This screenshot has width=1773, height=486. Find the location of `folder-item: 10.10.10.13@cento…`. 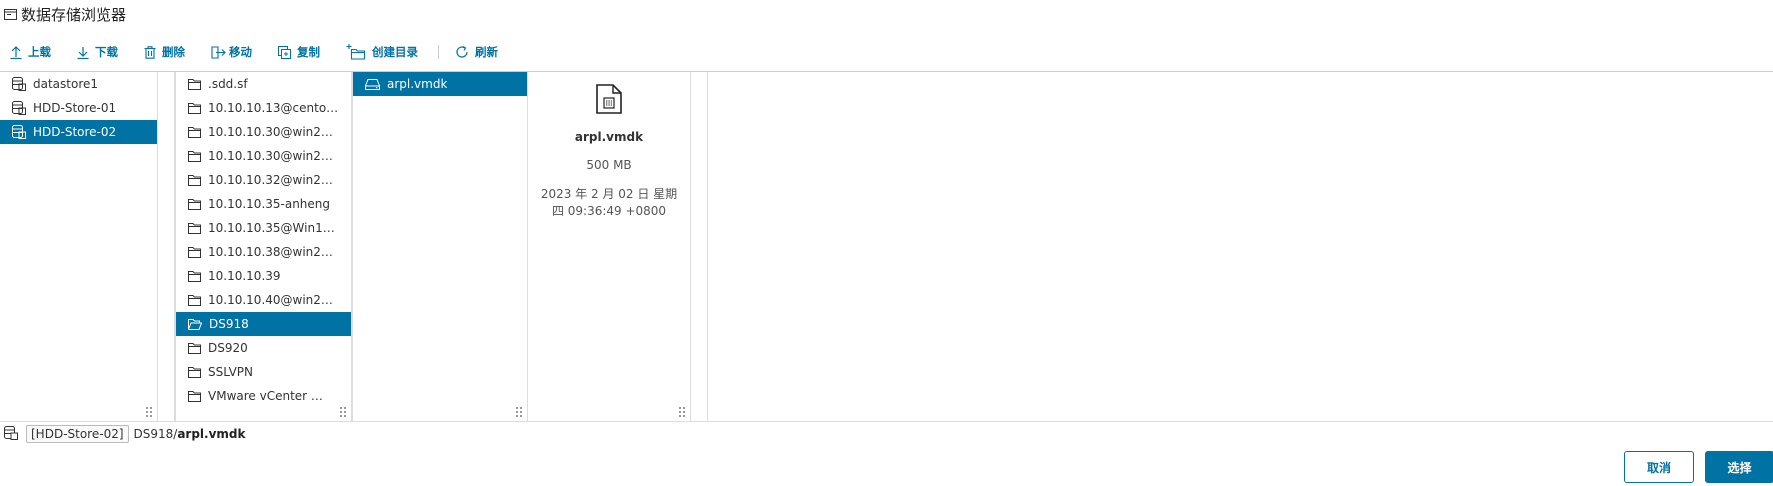

folder-item: 10.10.10.13@cento… is located at coordinates (263, 108).